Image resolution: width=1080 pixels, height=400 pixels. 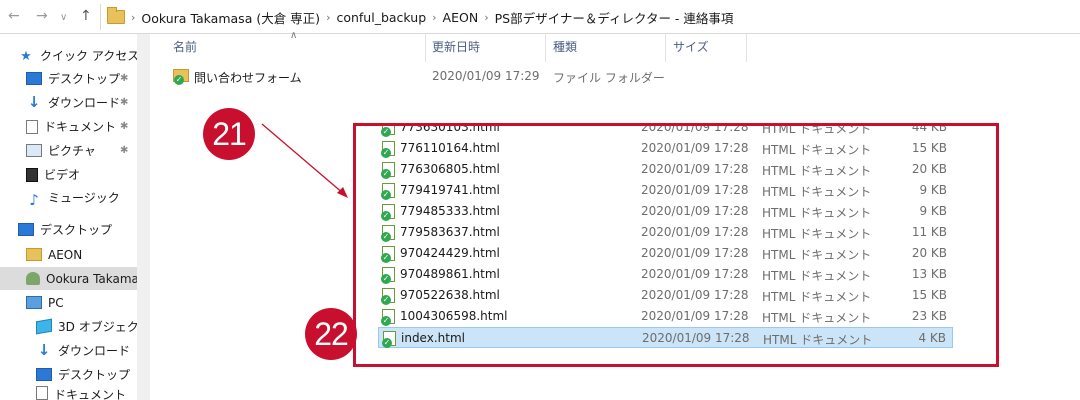 I want to click on file-name: 970489861.html, so click(x=450, y=274).